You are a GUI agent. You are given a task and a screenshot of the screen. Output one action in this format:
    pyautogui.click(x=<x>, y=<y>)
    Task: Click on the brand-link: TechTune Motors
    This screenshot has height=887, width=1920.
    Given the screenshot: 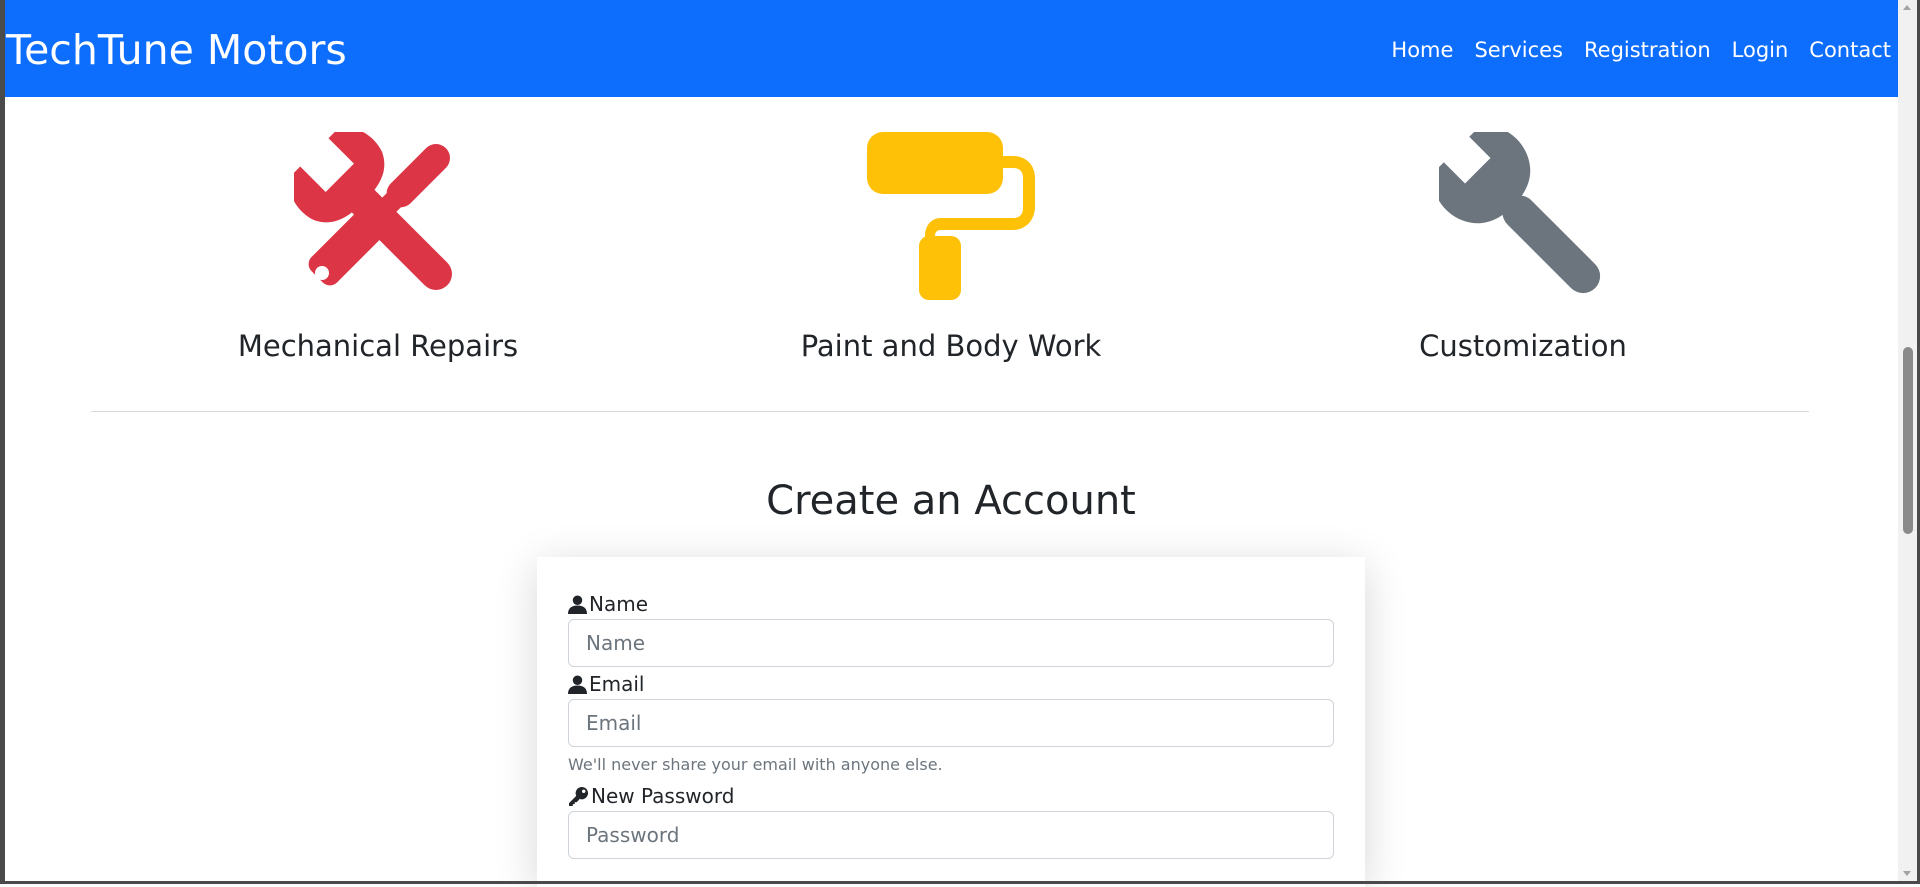 What is the action you would take?
    pyautogui.click(x=176, y=50)
    